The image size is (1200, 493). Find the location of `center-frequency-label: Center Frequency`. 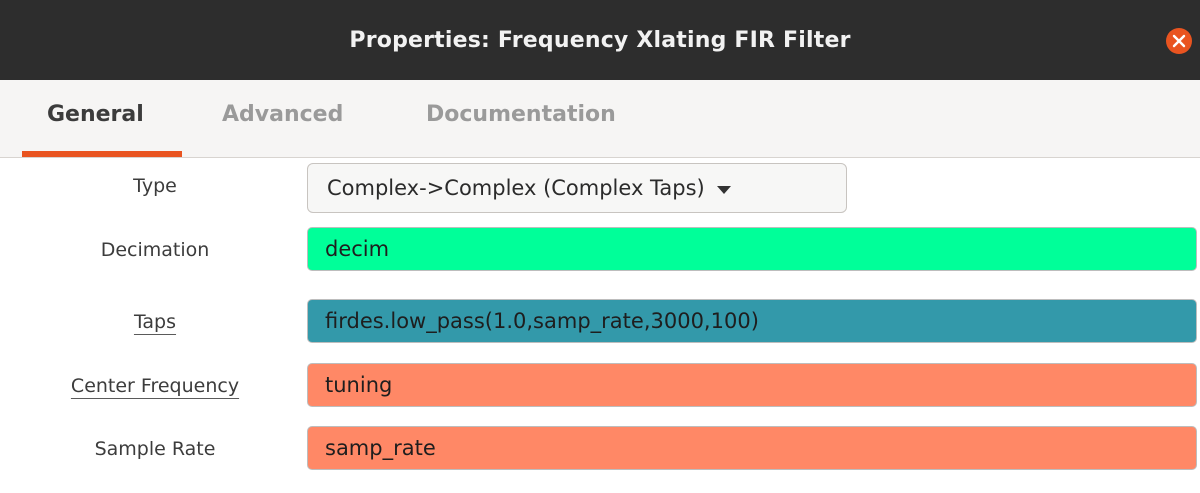

center-frequency-label: Center Frequency is located at coordinates (155, 385).